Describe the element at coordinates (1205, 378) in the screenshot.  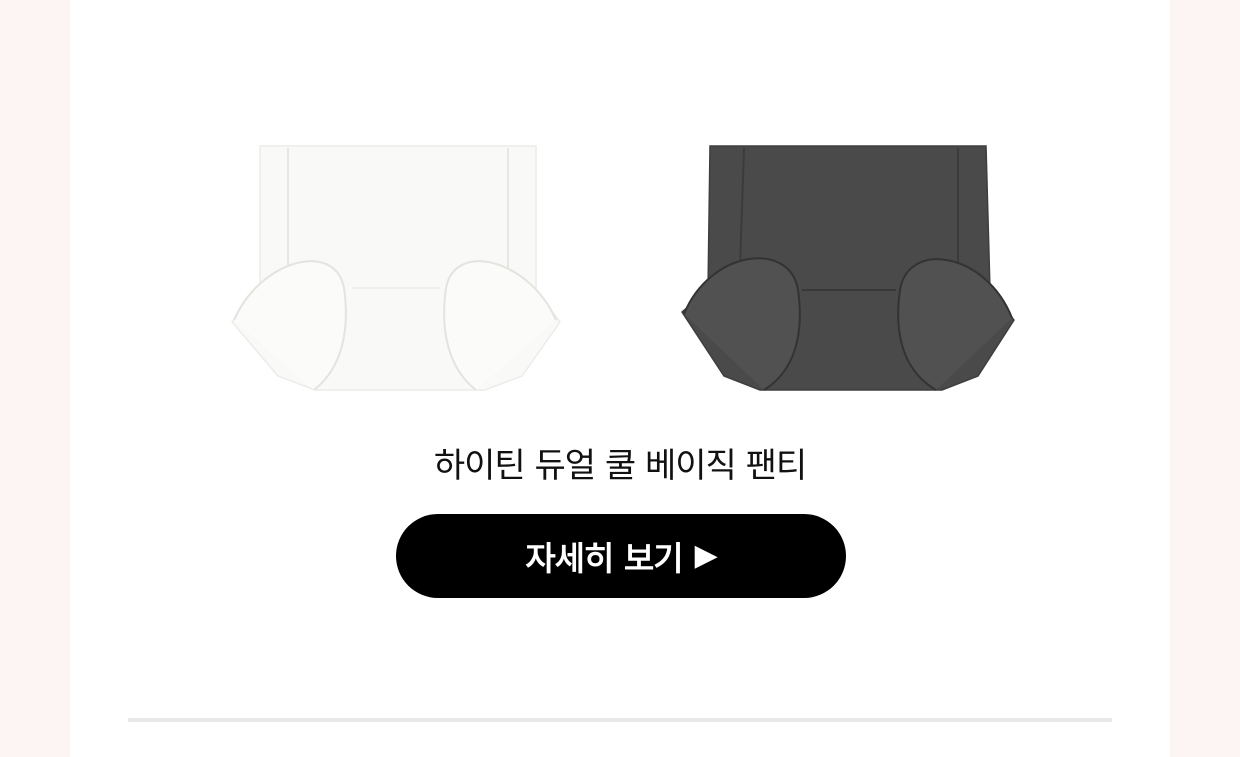
I see `right-margin-background` at that location.